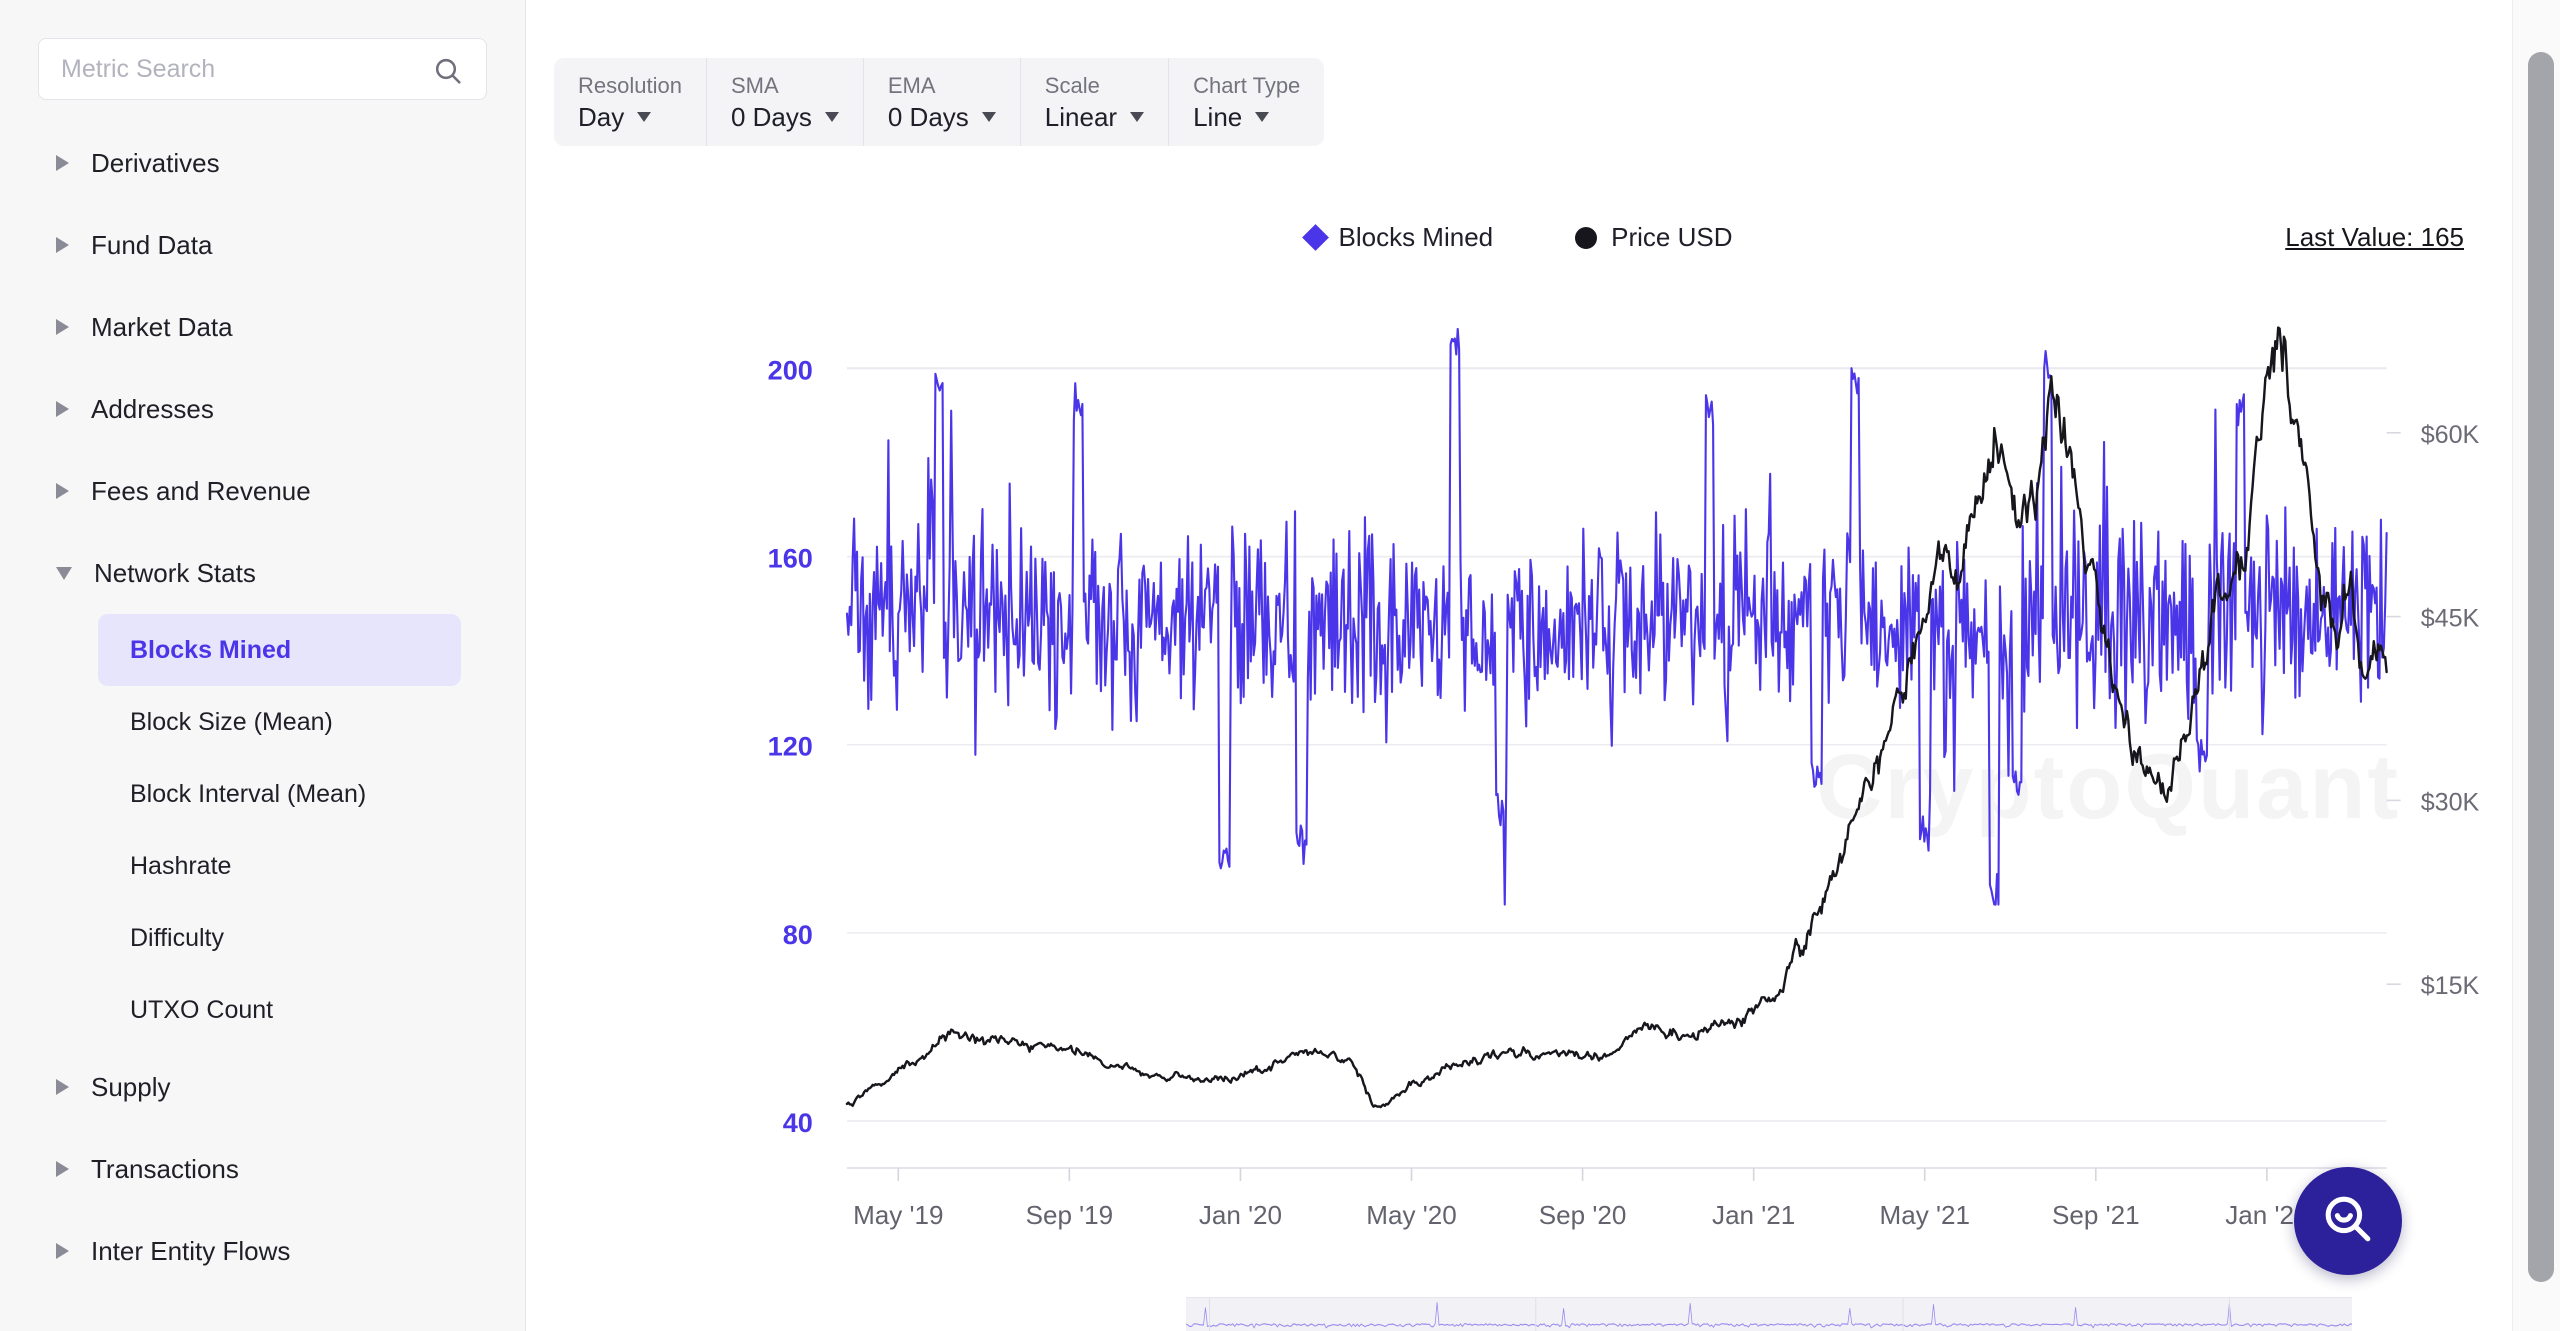 The image size is (2560, 1331). I want to click on x-axis-tick: Jan '20, so click(1240, 1215).